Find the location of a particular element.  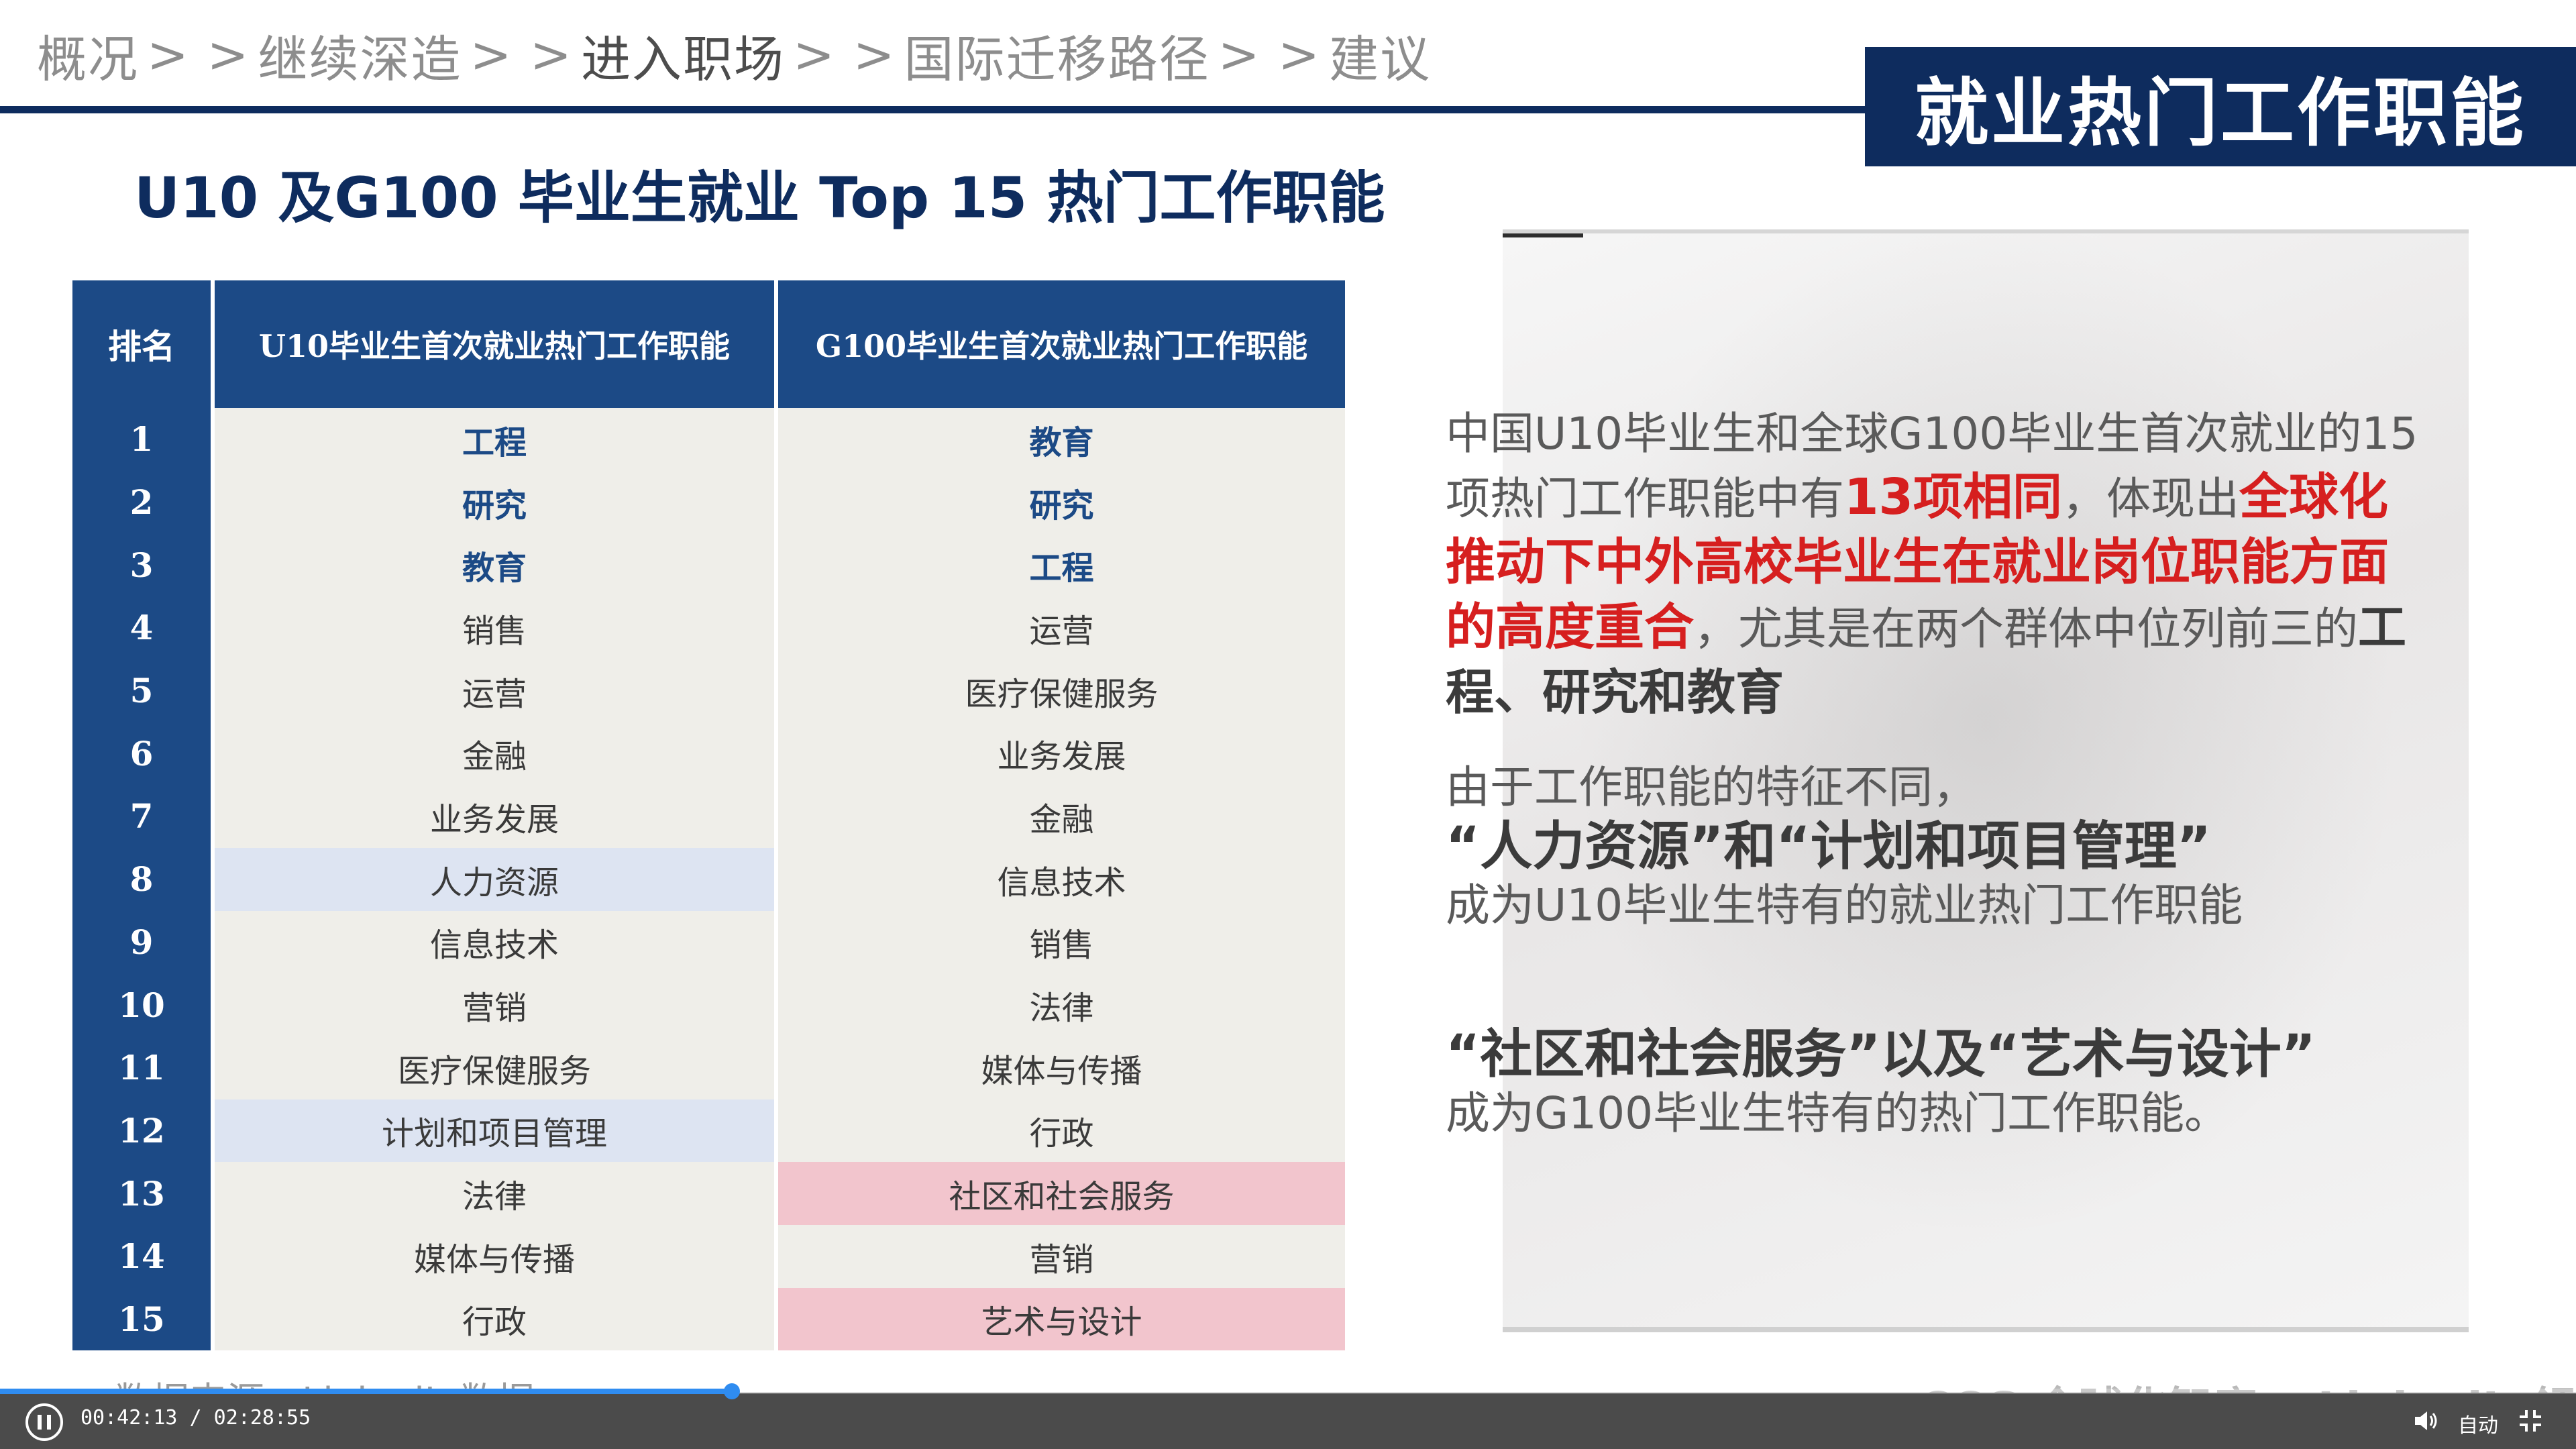

playback-time: 00:42:13 / 02:28:55 is located at coordinates (195, 1418).